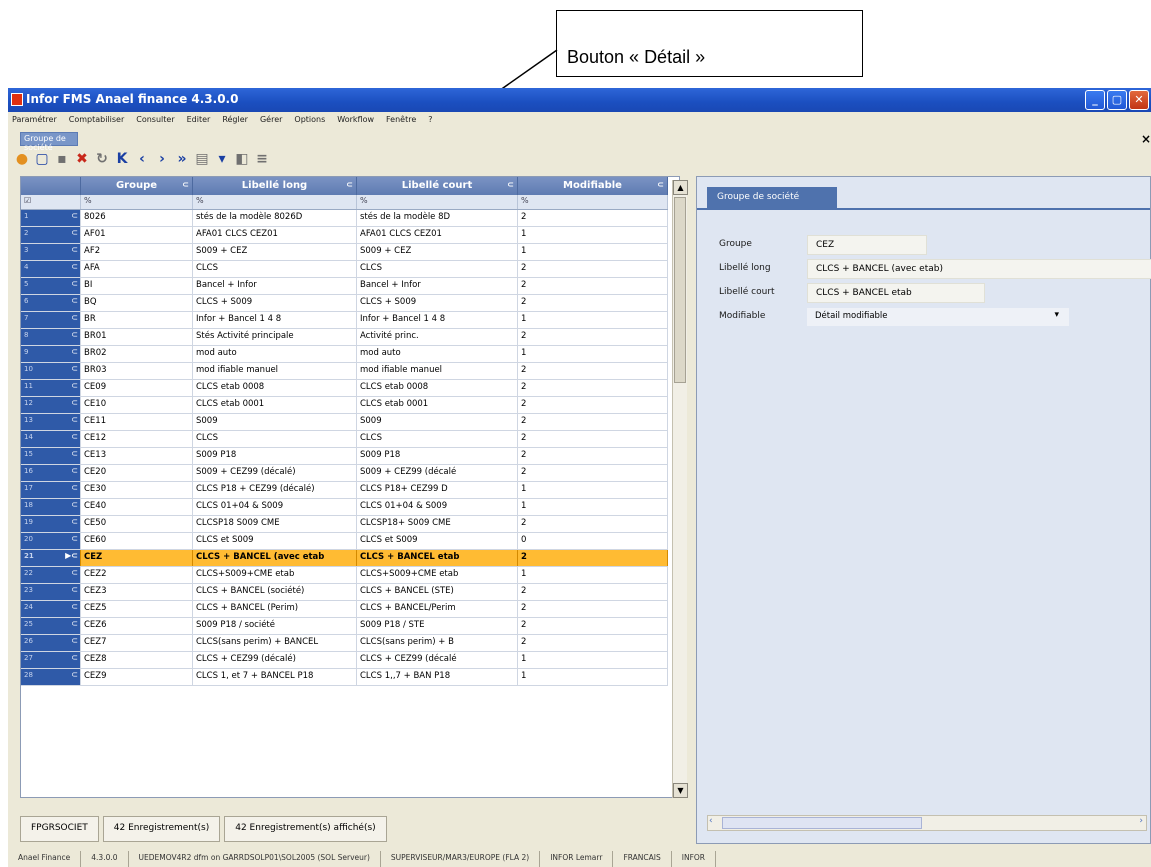 This screenshot has height=867, width=1151. Describe the element at coordinates (772, 198) in the screenshot. I see `detail-tab: Groupe de société` at that location.